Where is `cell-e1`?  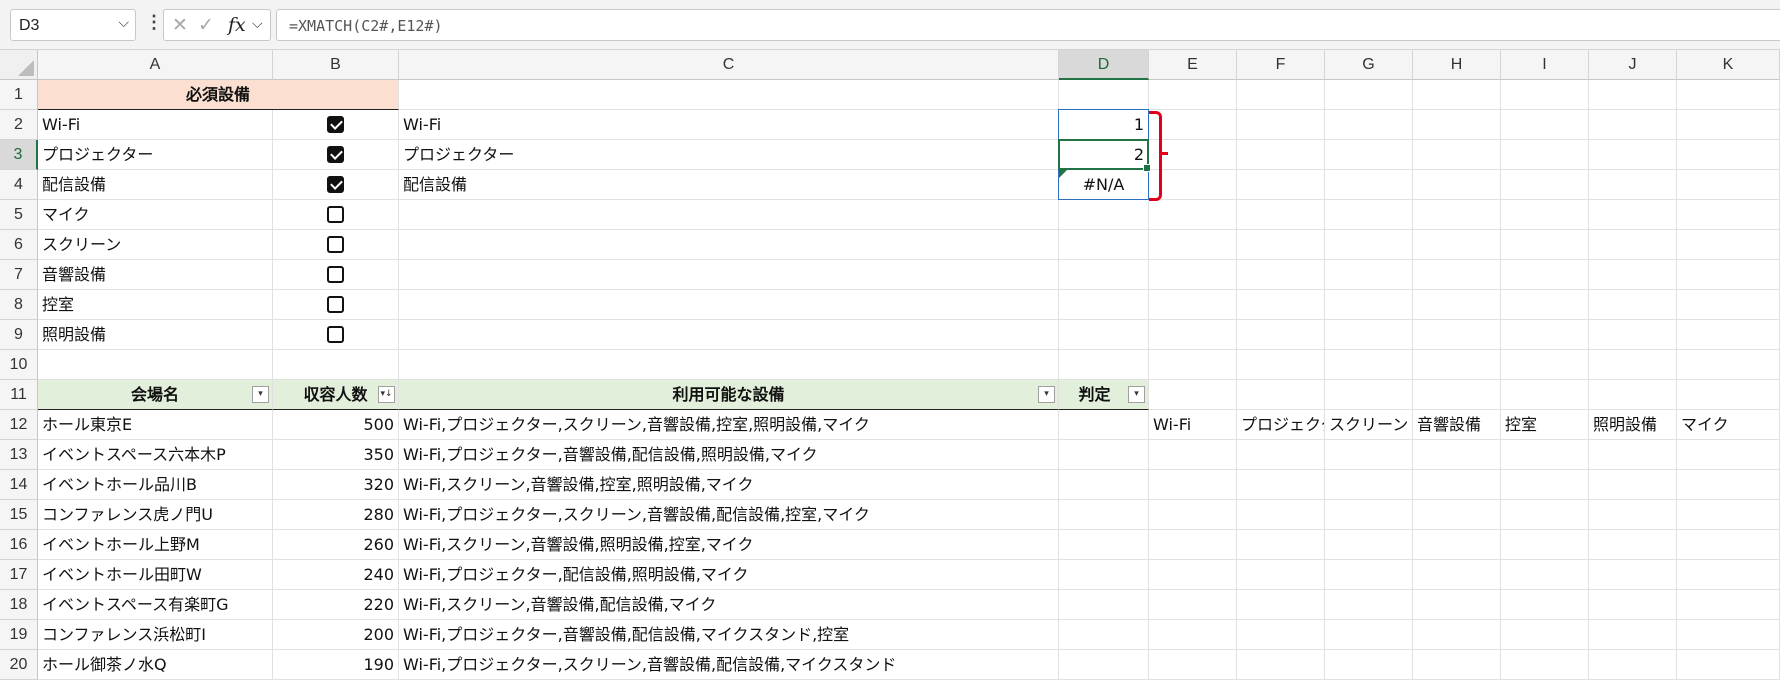 cell-e1 is located at coordinates (1193, 95).